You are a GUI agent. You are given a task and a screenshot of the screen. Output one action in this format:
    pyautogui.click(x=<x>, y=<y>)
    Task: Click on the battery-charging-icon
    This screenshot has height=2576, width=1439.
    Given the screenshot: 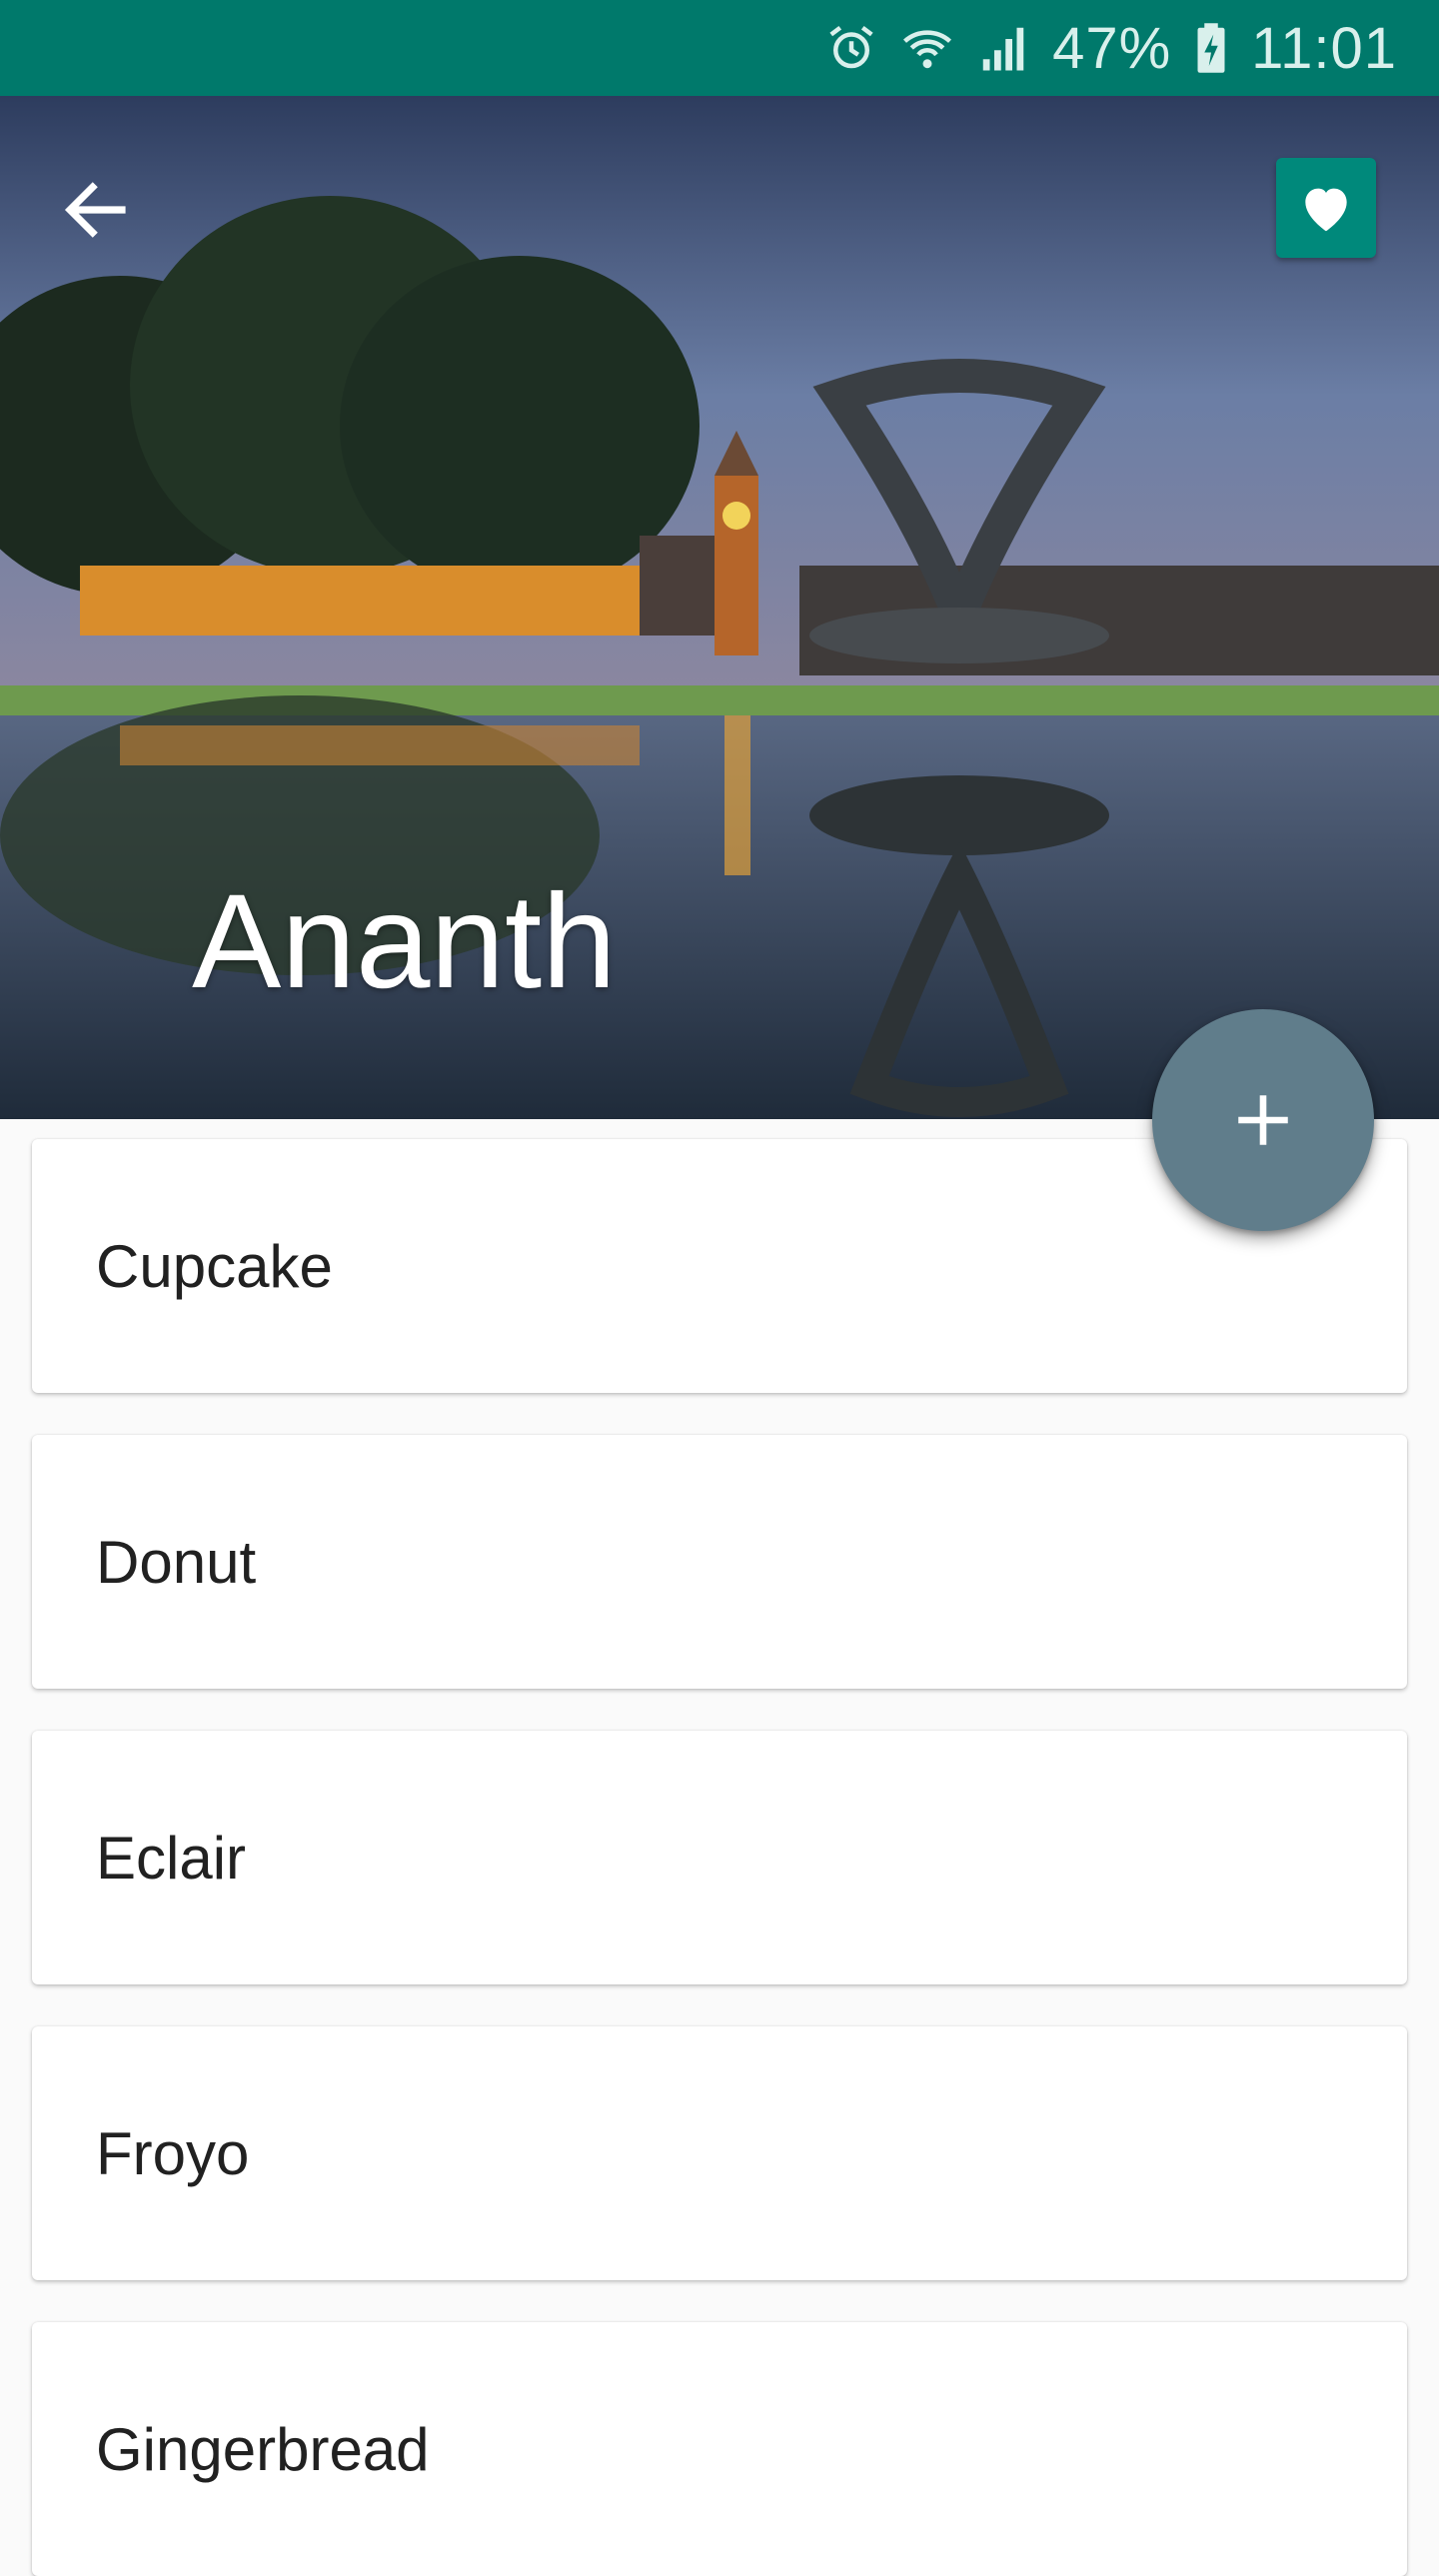 What is the action you would take?
    pyautogui.click(x=1211, y=48)
    